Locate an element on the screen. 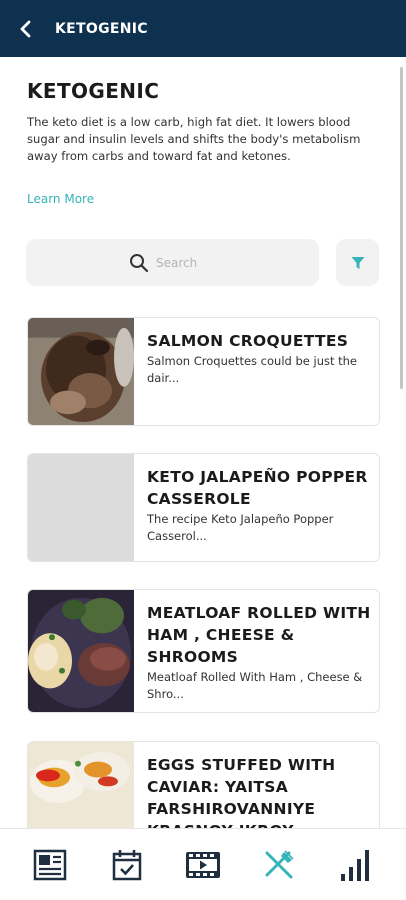  page-title: KETOGENIC is located at coordinates (93, 91).